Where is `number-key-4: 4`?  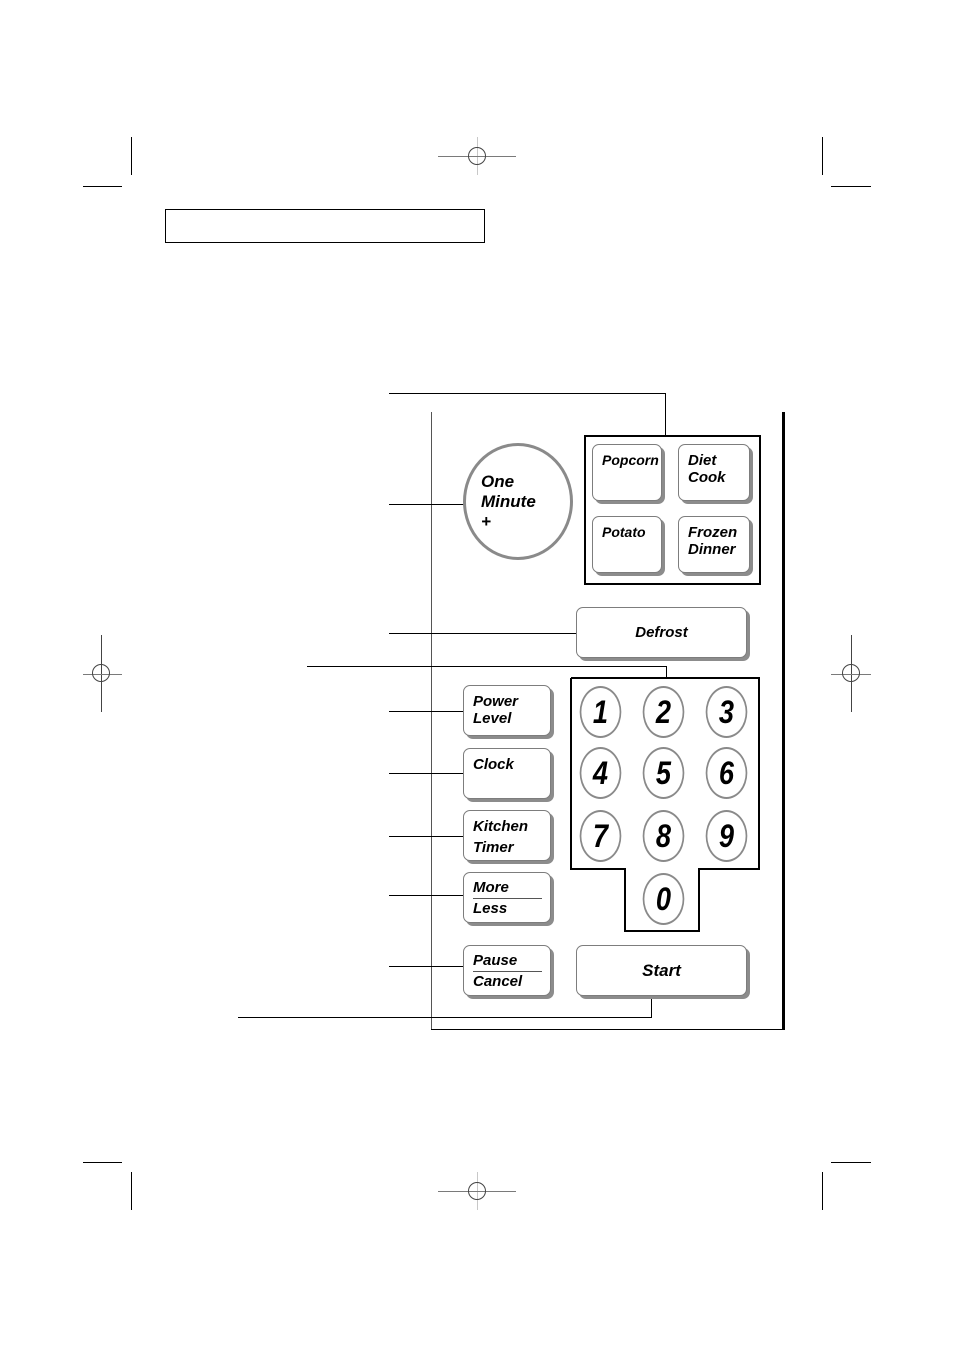 number-key-4: 4 is located at coordinates (600, 773).